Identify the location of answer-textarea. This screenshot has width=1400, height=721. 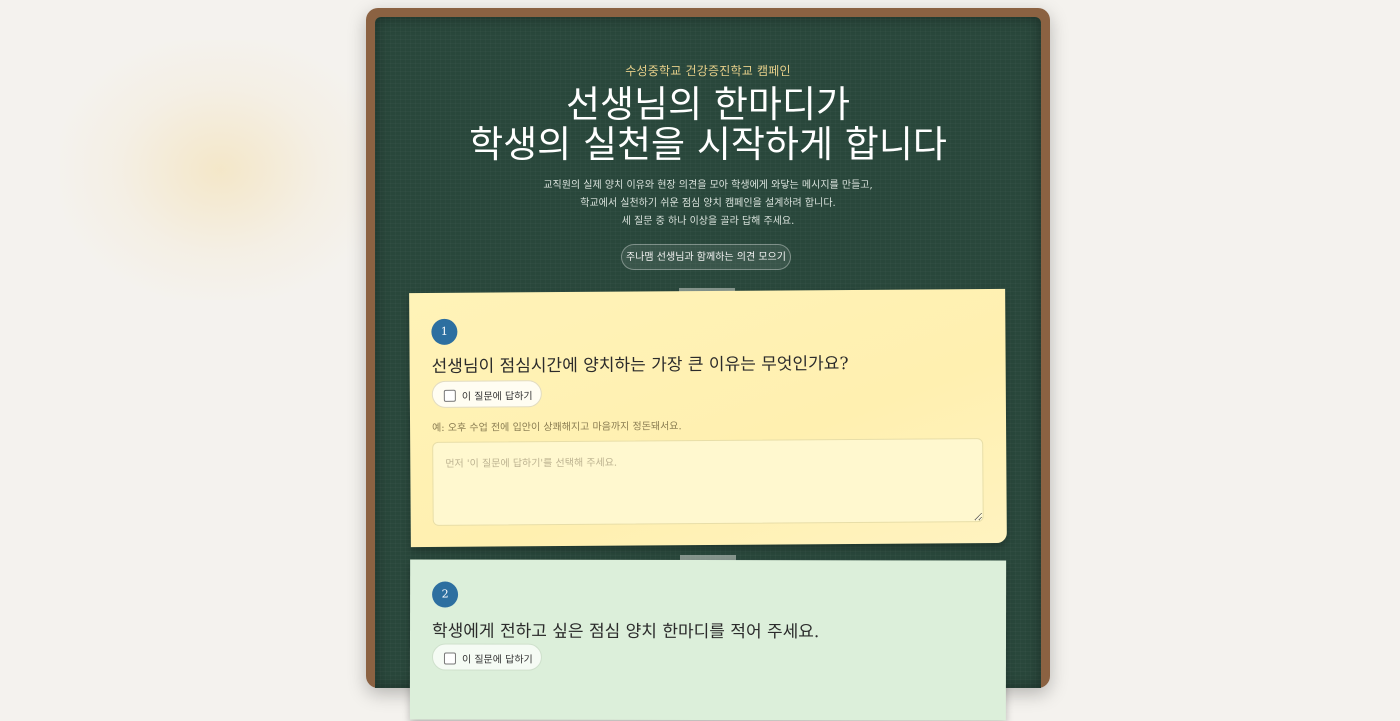
(708, 482).